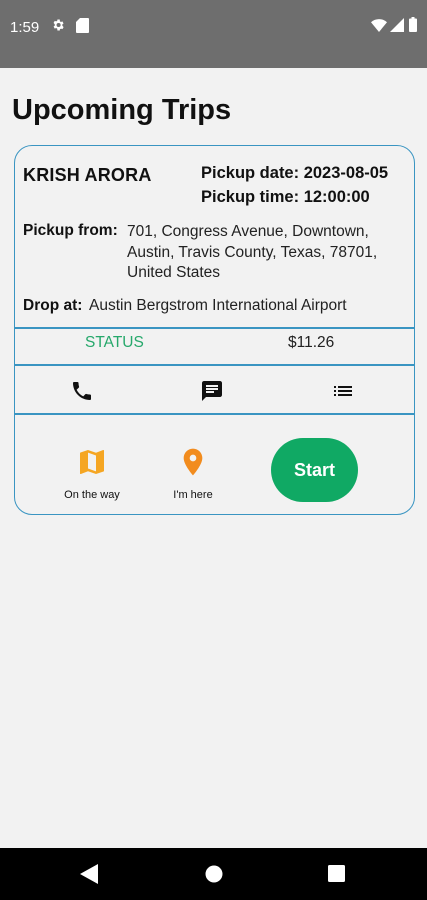 Image resolution: width=427 pixels, height=900 pixels. What do you see at coordinates (114, 342) in the screenshot?
I see `trip-status: STATUS` at bounding box center [114, 342].